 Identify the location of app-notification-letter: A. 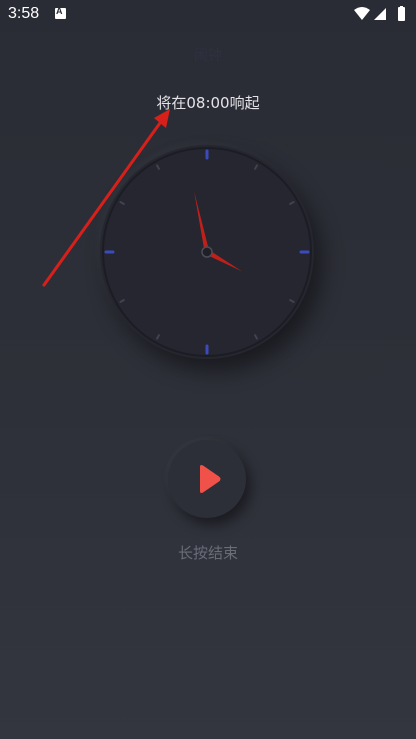
(59, 11).